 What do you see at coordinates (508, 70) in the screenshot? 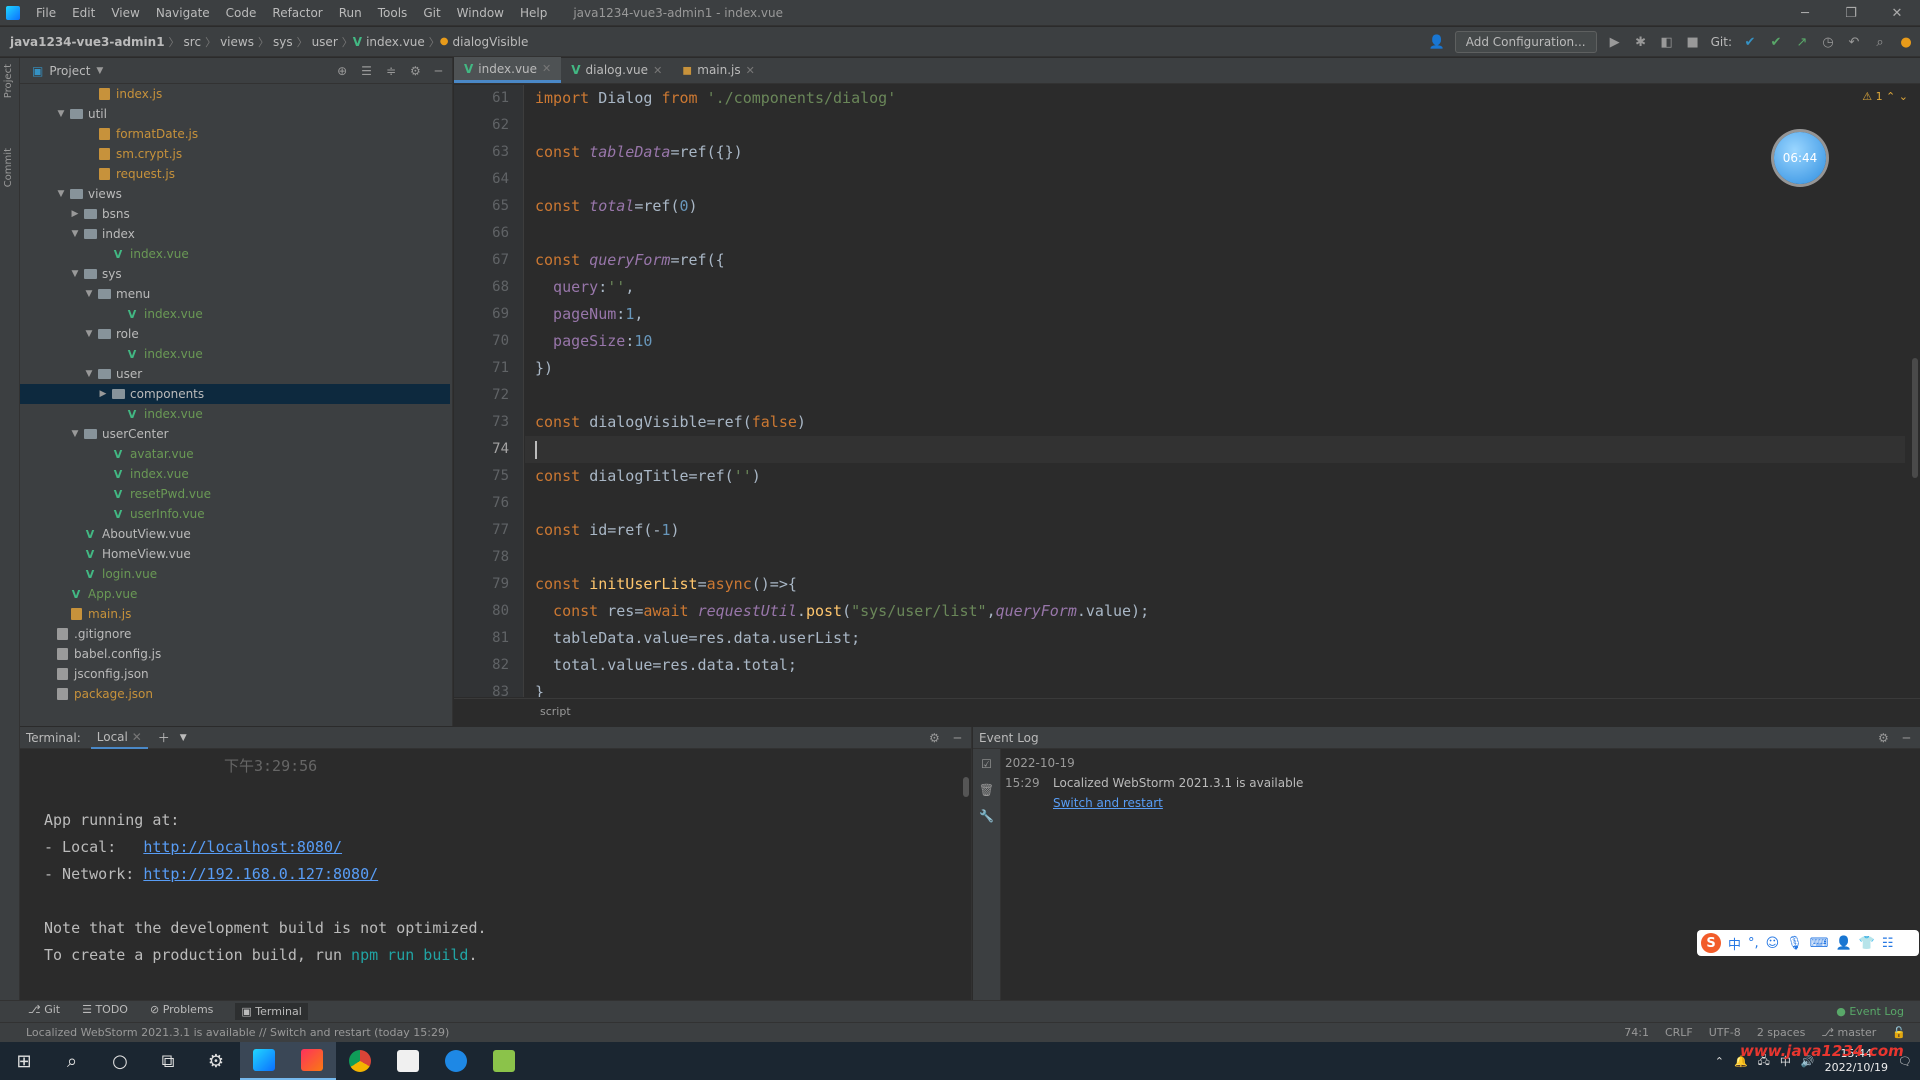
I see `editor-tab: Vindex.vue ✕` at bounding box center [508, 70].